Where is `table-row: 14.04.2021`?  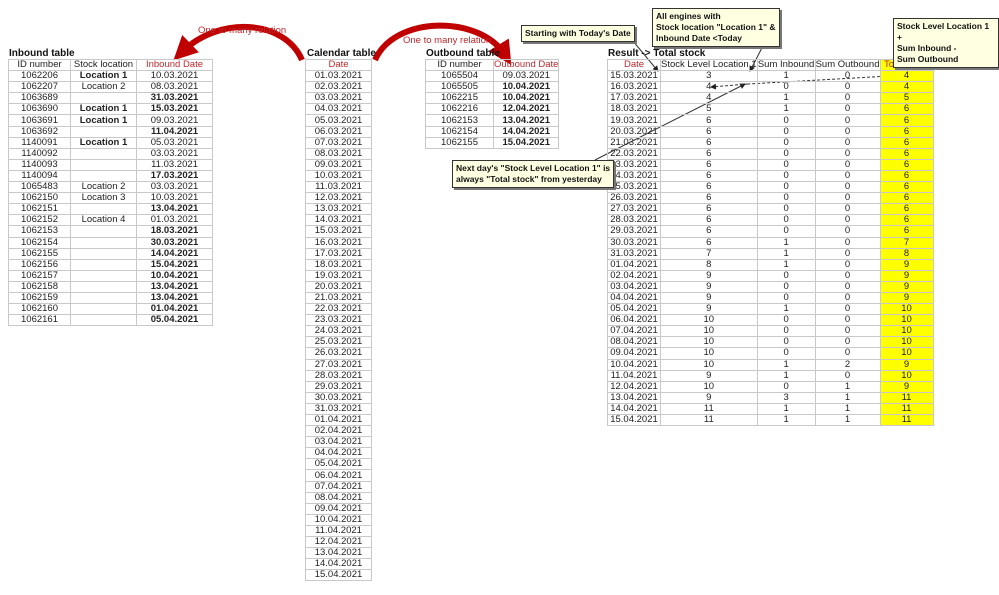
table-row: 14.04.2021 is located at coordinates (338, 564).